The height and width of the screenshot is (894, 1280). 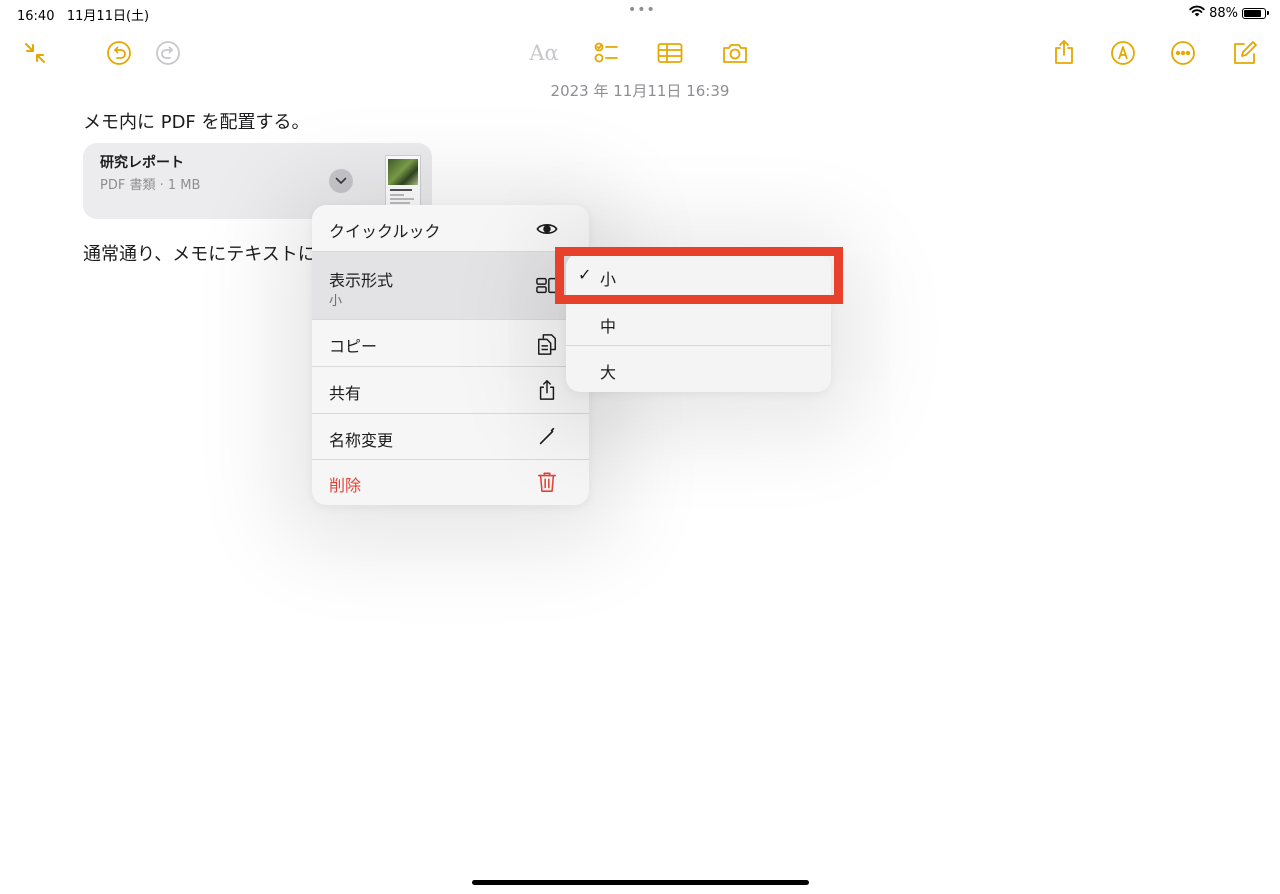 I want to click on battery-percent: 88%, so click(x=1223, y=13).